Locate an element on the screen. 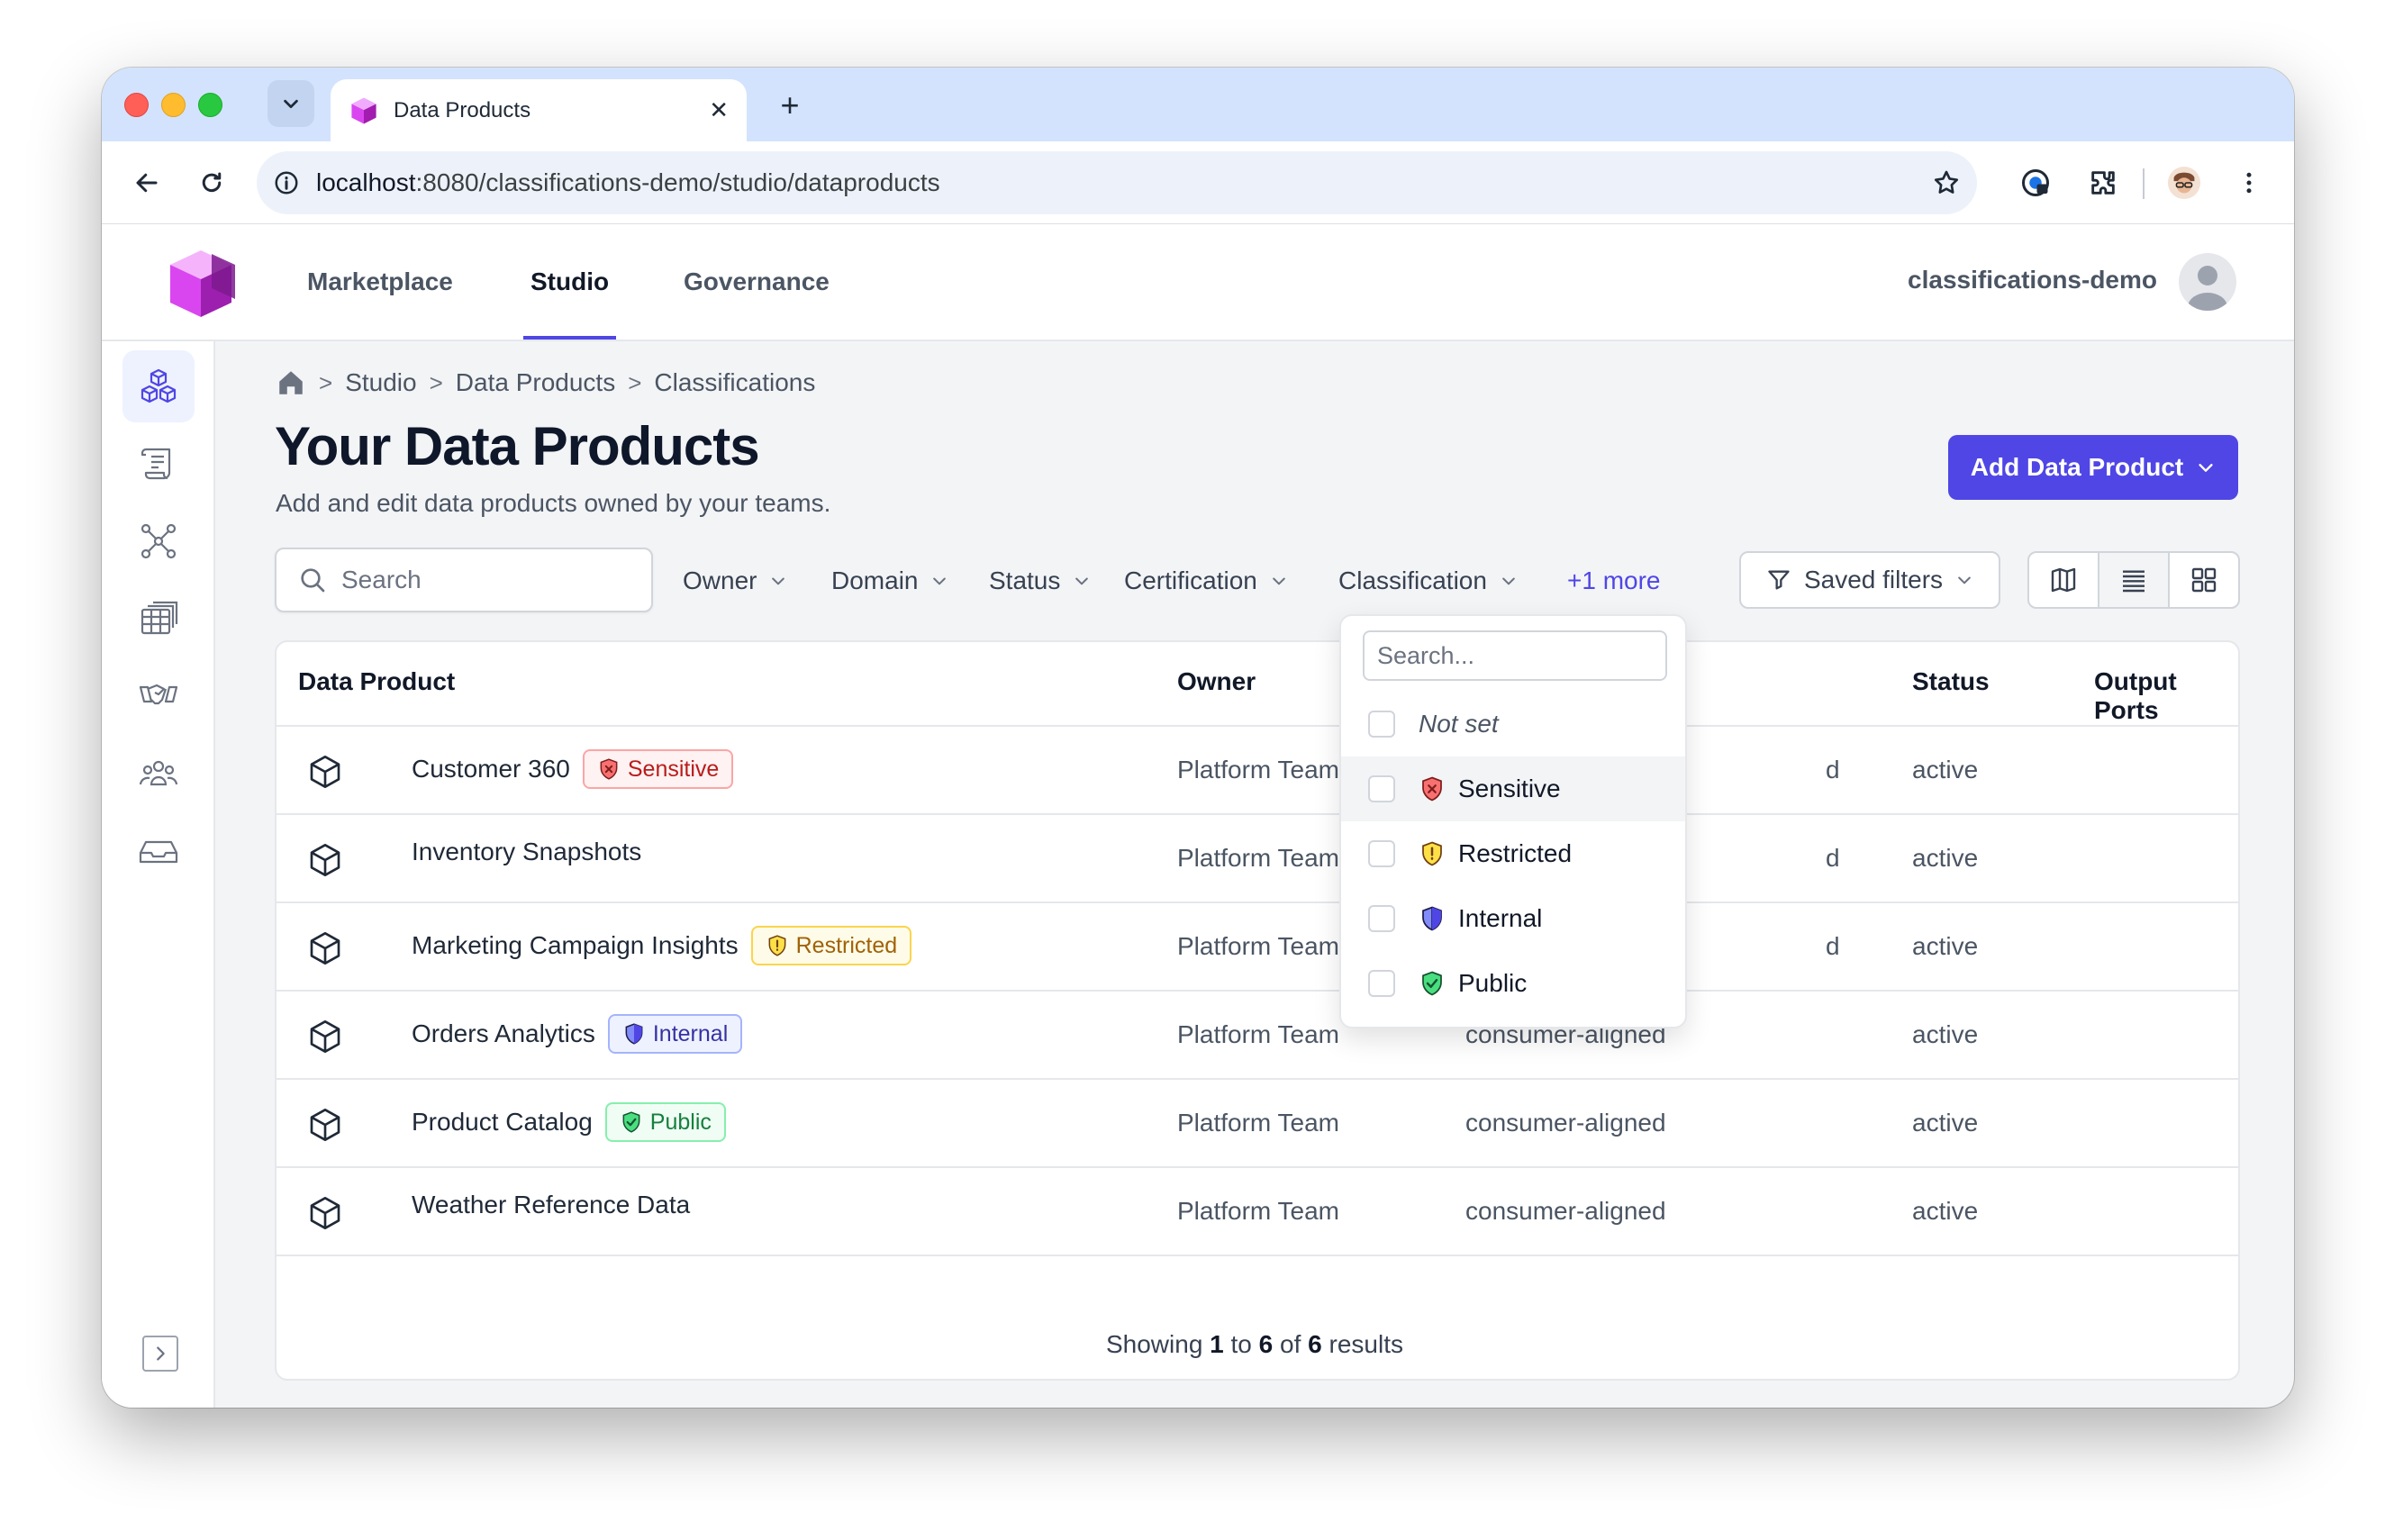 The image size is (2394, 1540). app-logo-icon is located at coordinates (201, 284).